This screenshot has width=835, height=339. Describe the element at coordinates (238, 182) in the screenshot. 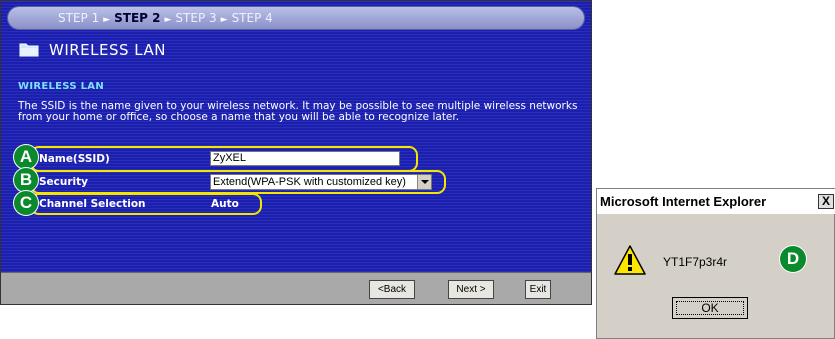

I see `highlight-security` at that location.